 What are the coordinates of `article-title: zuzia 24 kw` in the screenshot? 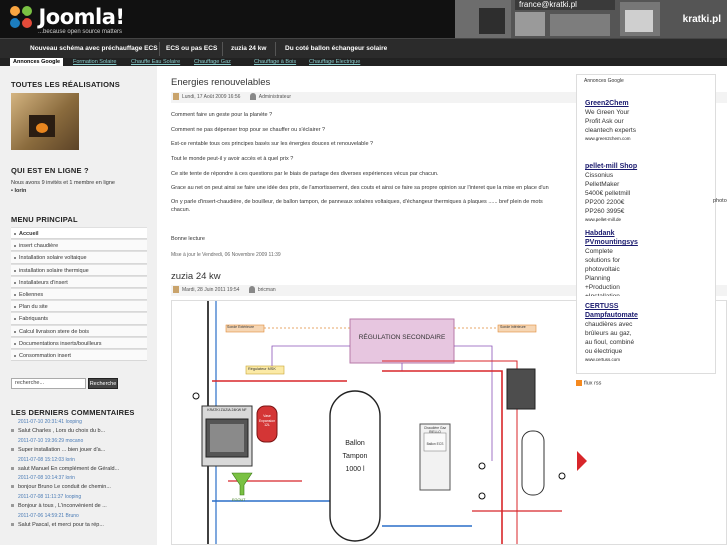 It's located at (196, 276).